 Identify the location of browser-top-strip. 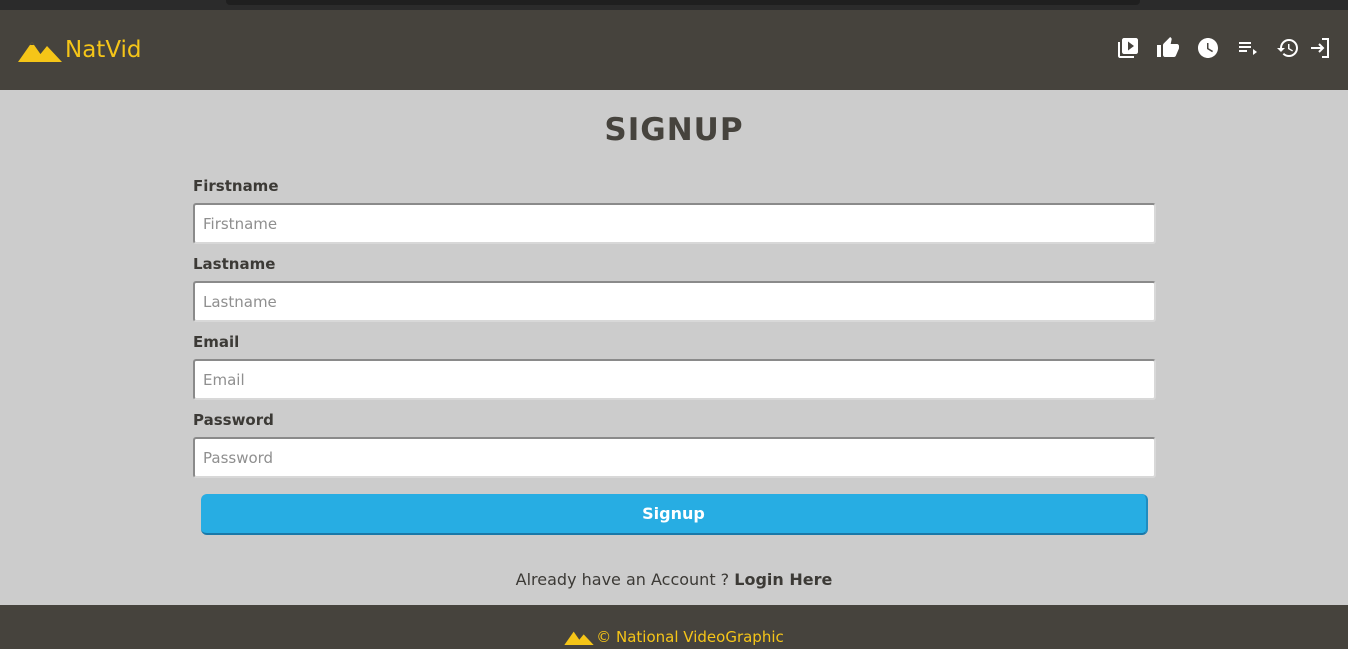
(674, 5).